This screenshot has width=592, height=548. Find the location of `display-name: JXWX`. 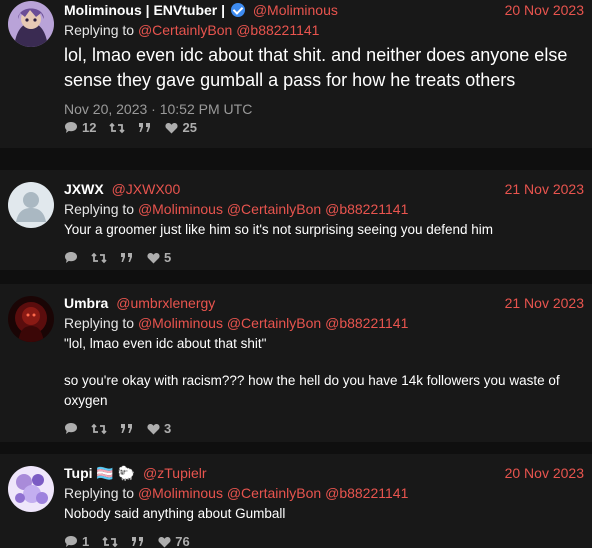

display-name: JXWX is located at coordinates (84, 189).